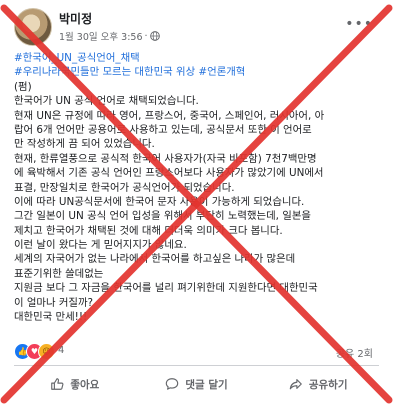 The height and width of the screenshot is (405, 393). Describe the element at coordinates (154, 36) in the screenshot. I see `globe-icon` at that location.